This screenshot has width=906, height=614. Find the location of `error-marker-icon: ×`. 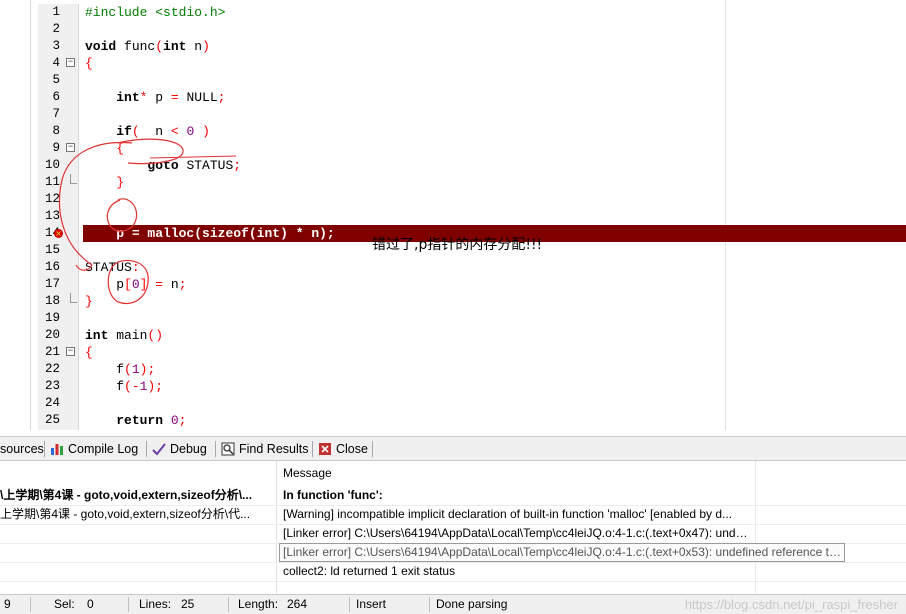

error-marker-icon: × is located at coordinates (58, 233).